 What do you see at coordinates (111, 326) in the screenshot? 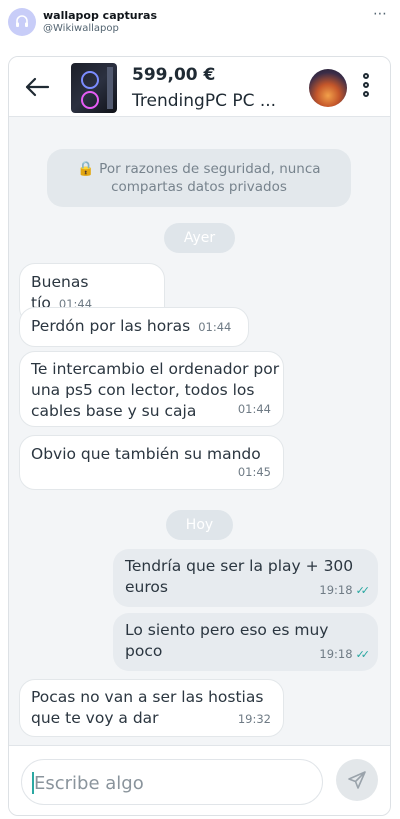
I see `message-text: Perdón por las horas` at bounding box center [111, 326].